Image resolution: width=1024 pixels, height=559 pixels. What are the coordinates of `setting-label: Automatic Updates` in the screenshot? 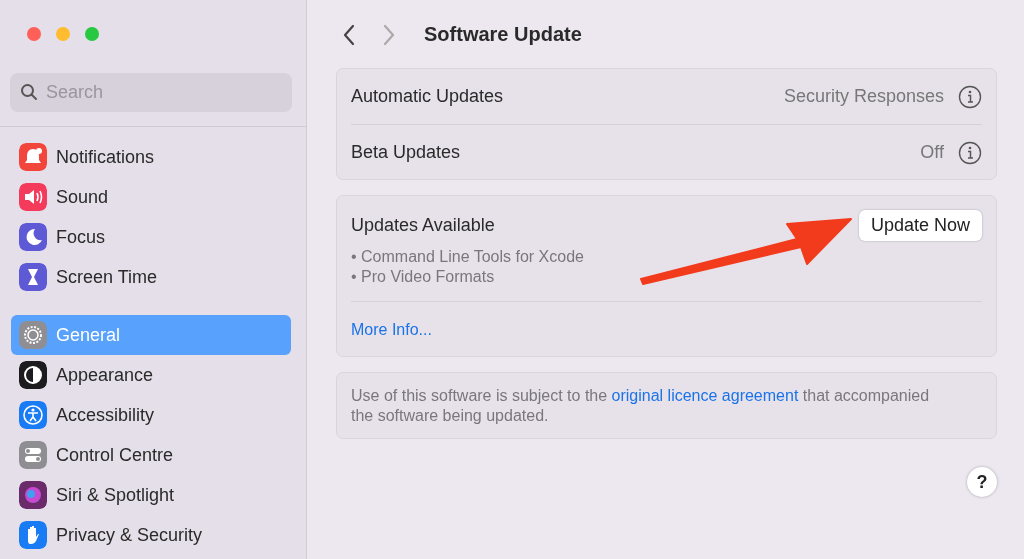 It's located at (427, 96).